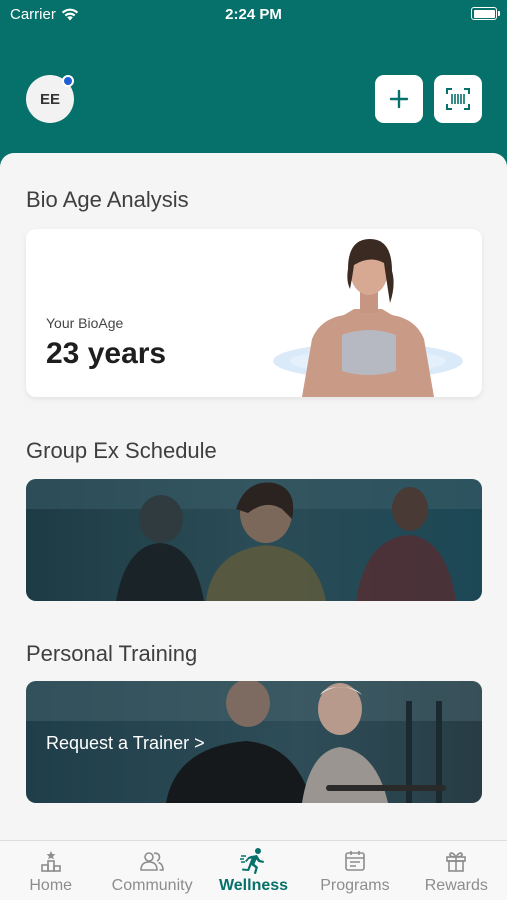 Image resolution: width=507 pixels, height=900 pixels. Describe the element at coordinates (121, 450) in the screenshot. I see `group-ex-section-title: Group Ex Schedule` at that location.